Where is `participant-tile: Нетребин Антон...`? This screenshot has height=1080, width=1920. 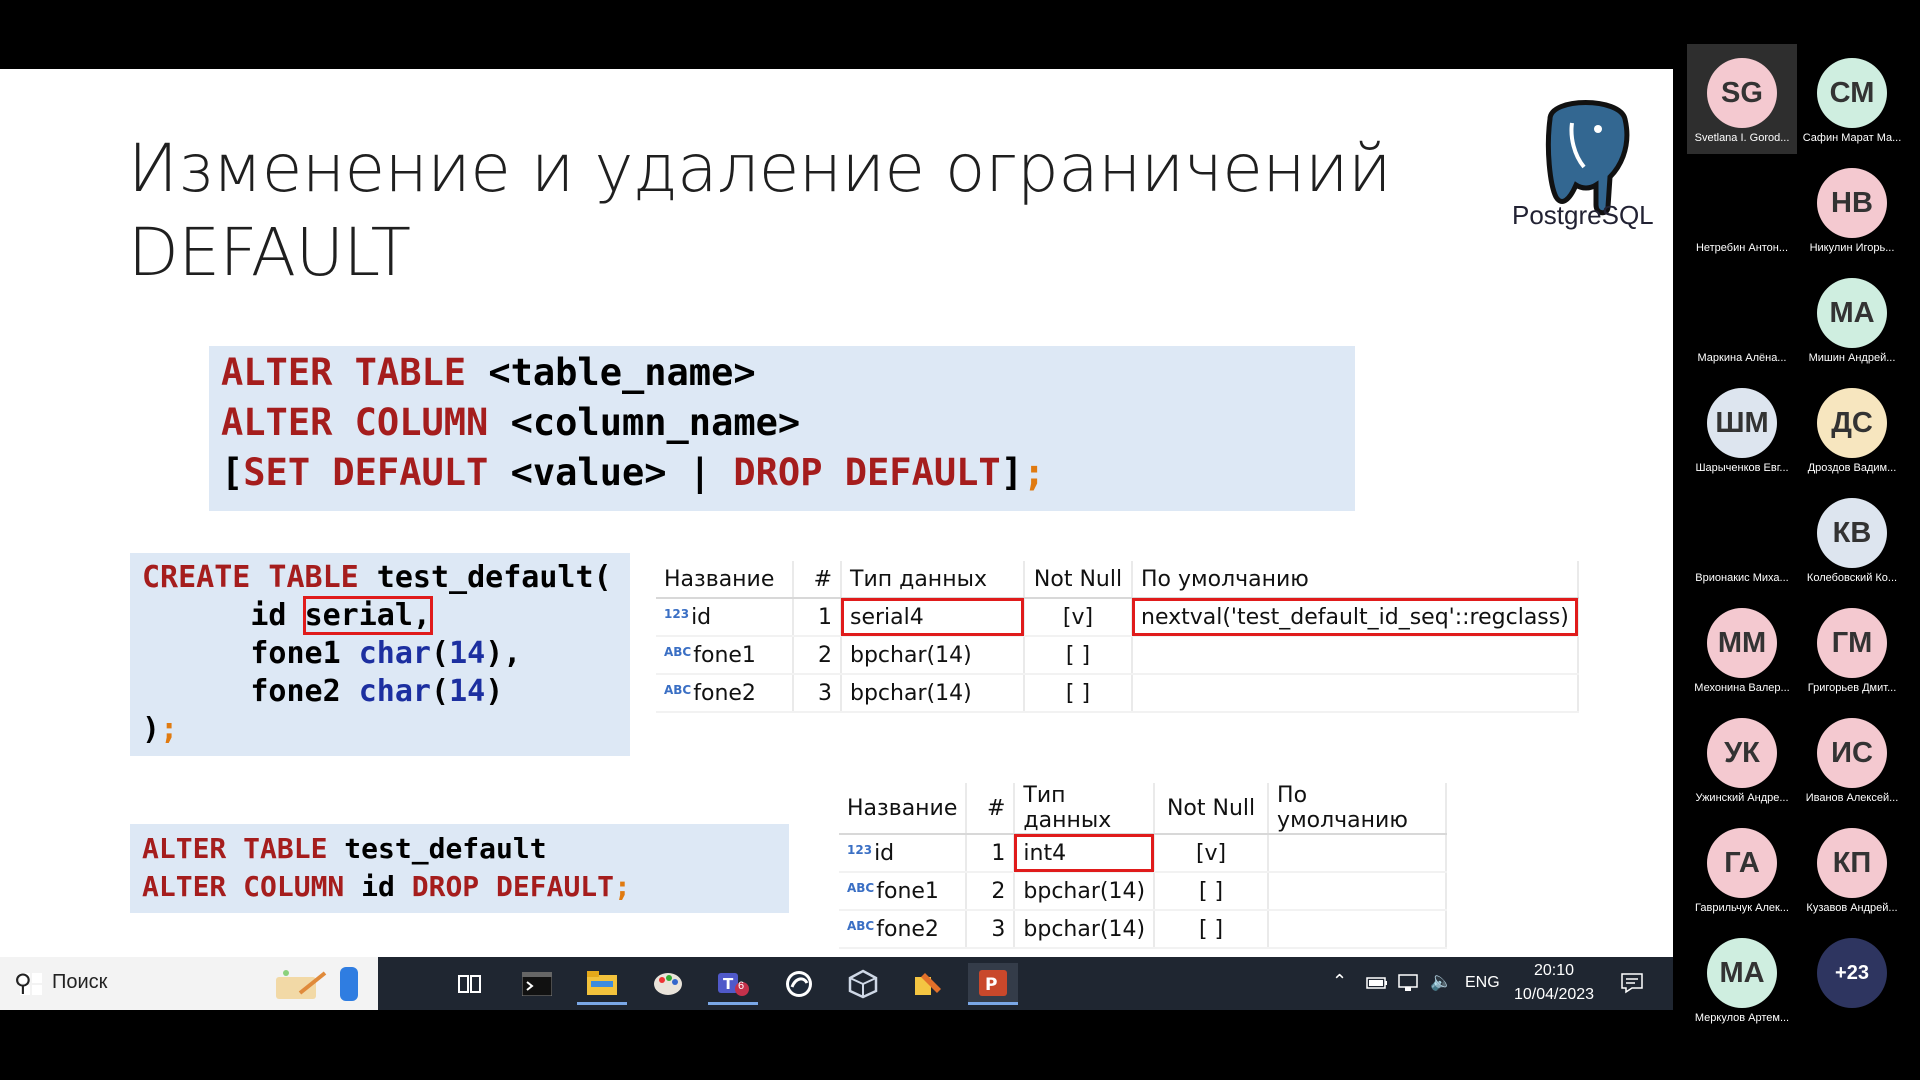
participant-tile: Нетребин Антон... is located at coordinates (1742, 209).